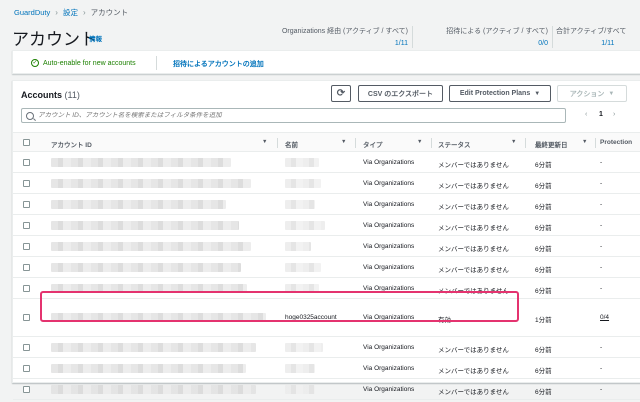 The width and height of the screenshot is (640, 402). Describe the element at coordinates (591, 36) in the screenshot. I see `stat-total: 合計アクティブ/すべて 1/11` at that location.